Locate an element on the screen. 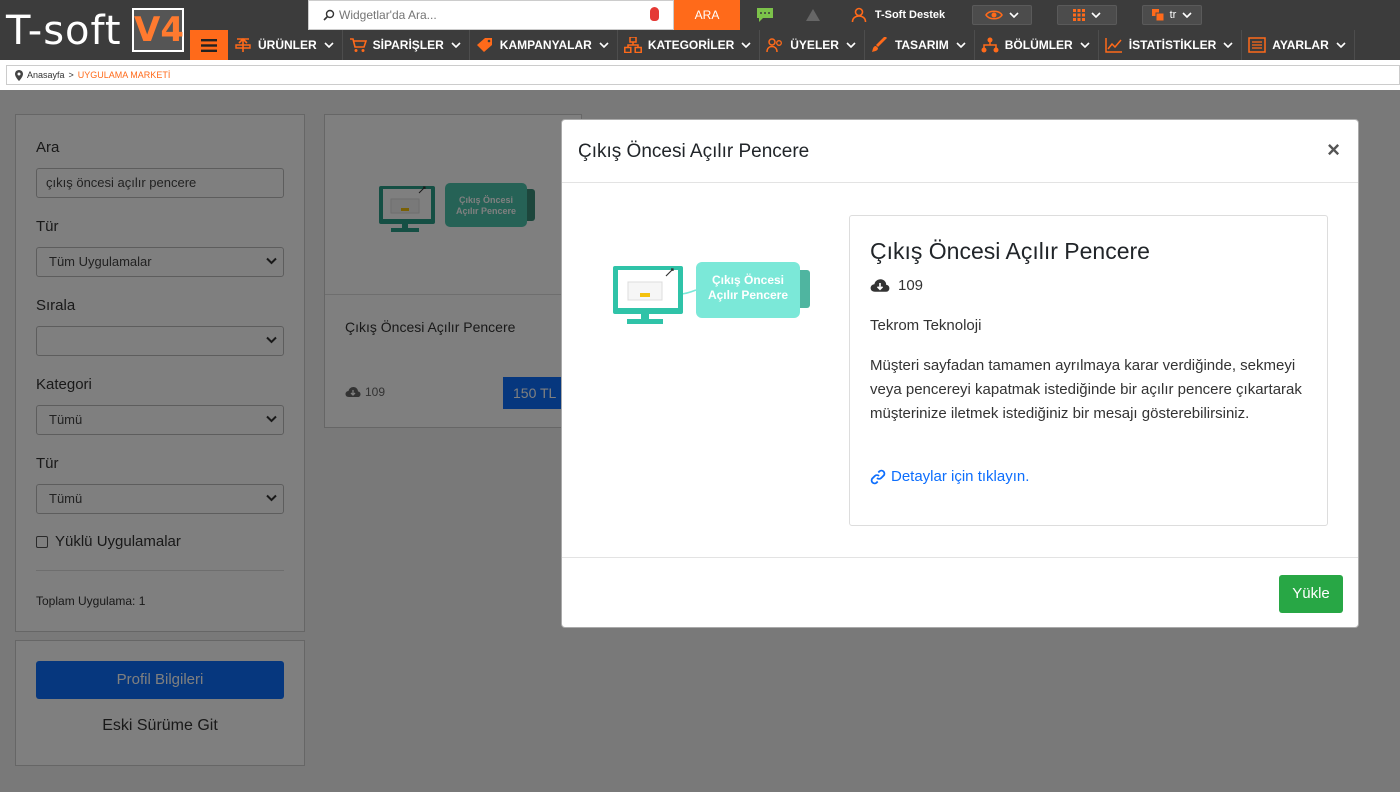 This screenshot has width=1400, height=792. language-dropdown: tr is located at coordinates (1172, 15).